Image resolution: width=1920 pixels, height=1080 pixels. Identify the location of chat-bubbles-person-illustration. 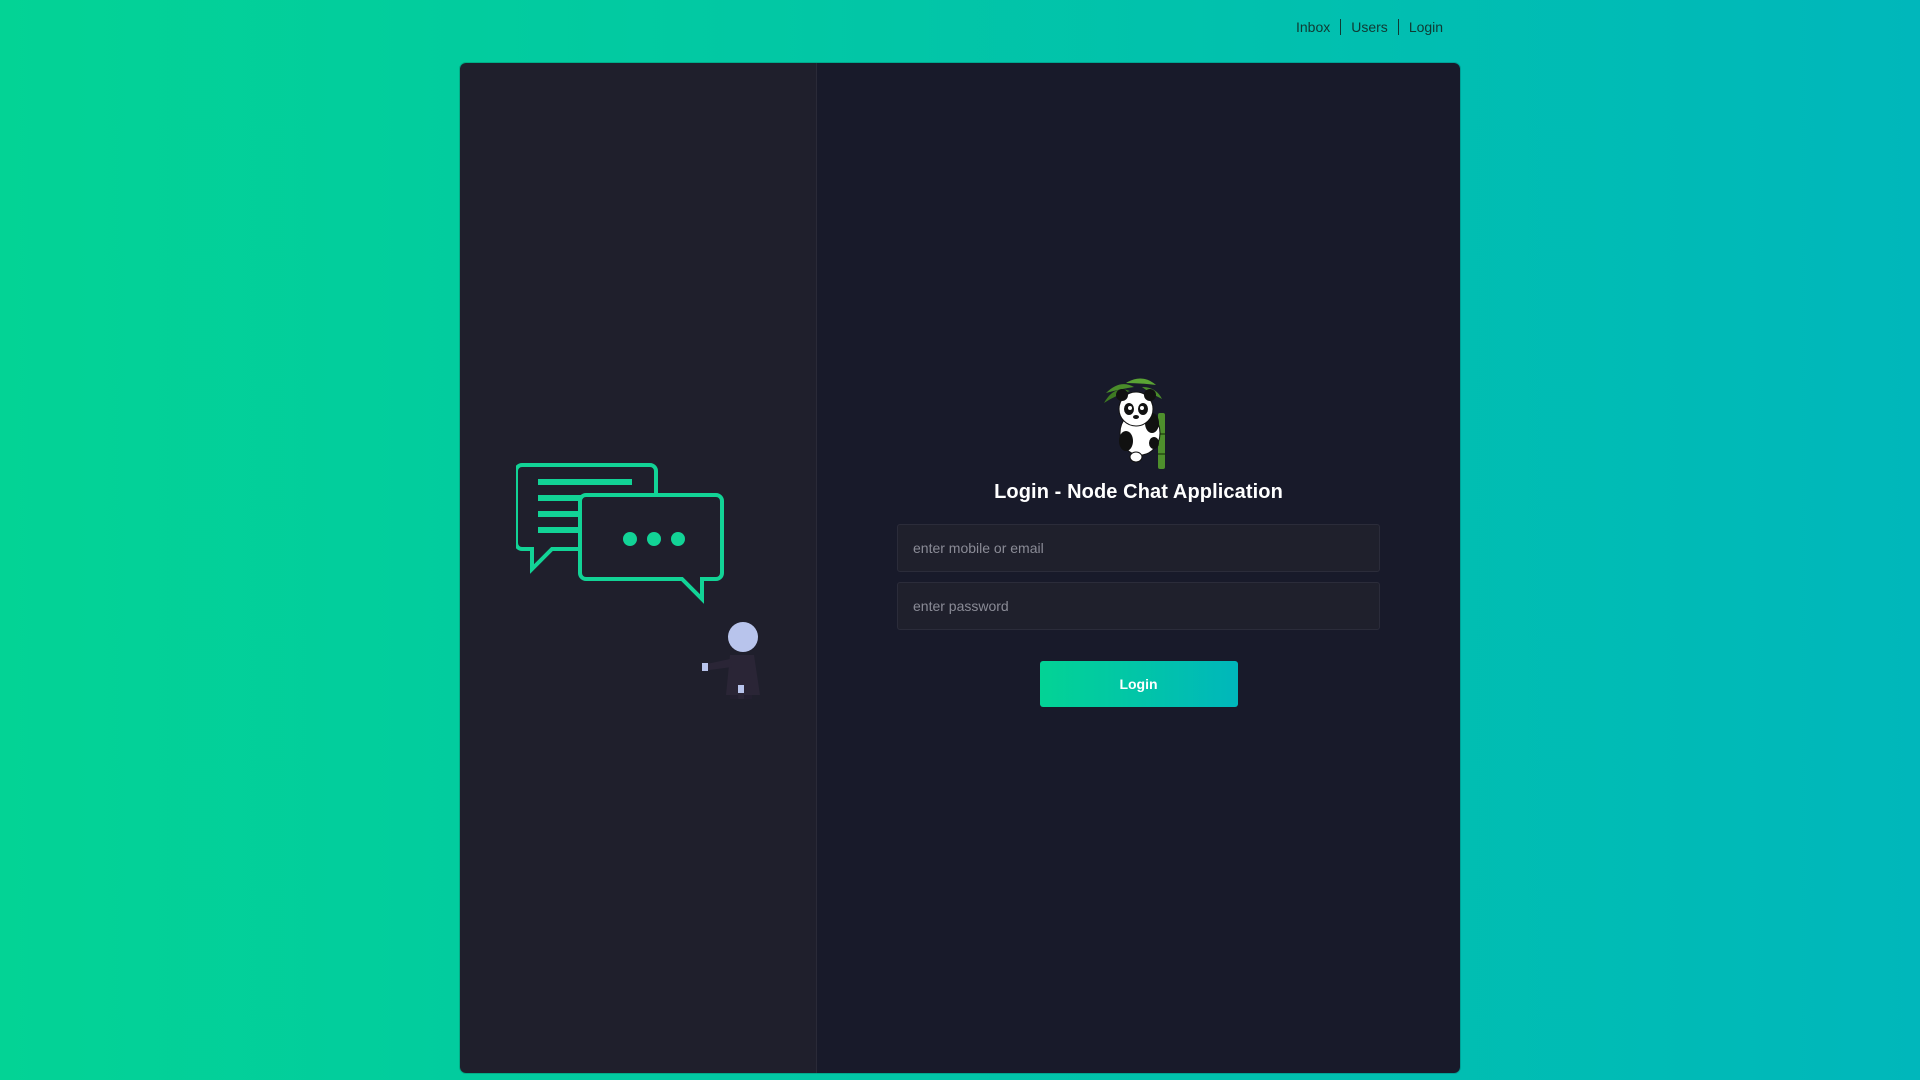
(638, 581).